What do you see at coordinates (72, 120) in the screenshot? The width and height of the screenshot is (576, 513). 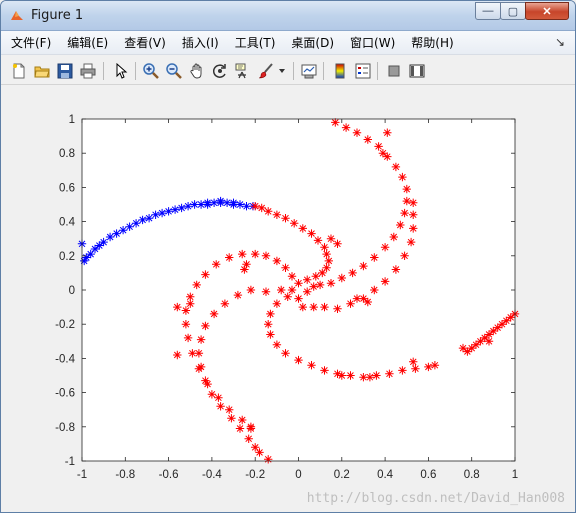 I see `y-tick-label: 1` at bounding box center [72, 120].